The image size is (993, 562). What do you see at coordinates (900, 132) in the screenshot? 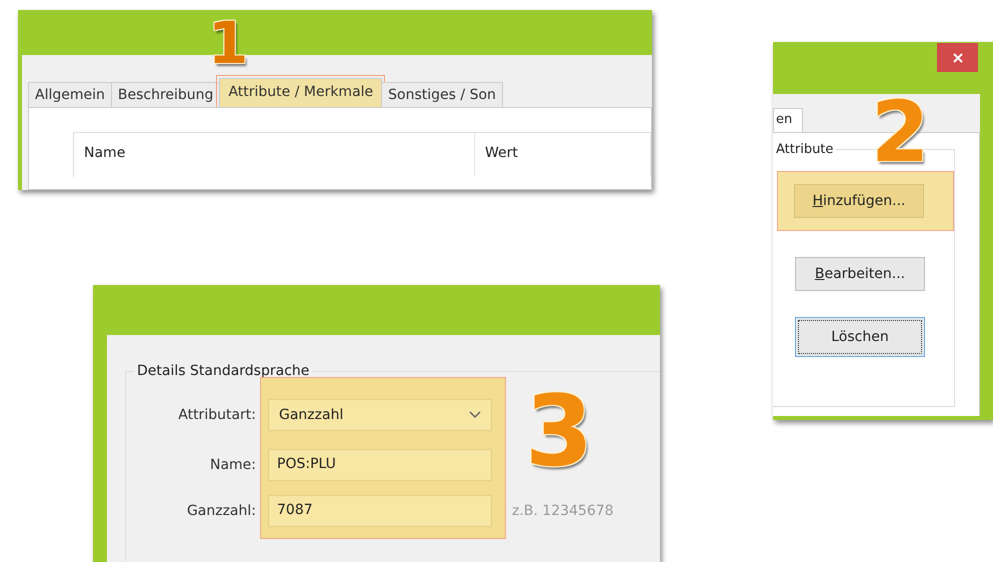
I see `step-number: 2` at bounding box center [900, 132].